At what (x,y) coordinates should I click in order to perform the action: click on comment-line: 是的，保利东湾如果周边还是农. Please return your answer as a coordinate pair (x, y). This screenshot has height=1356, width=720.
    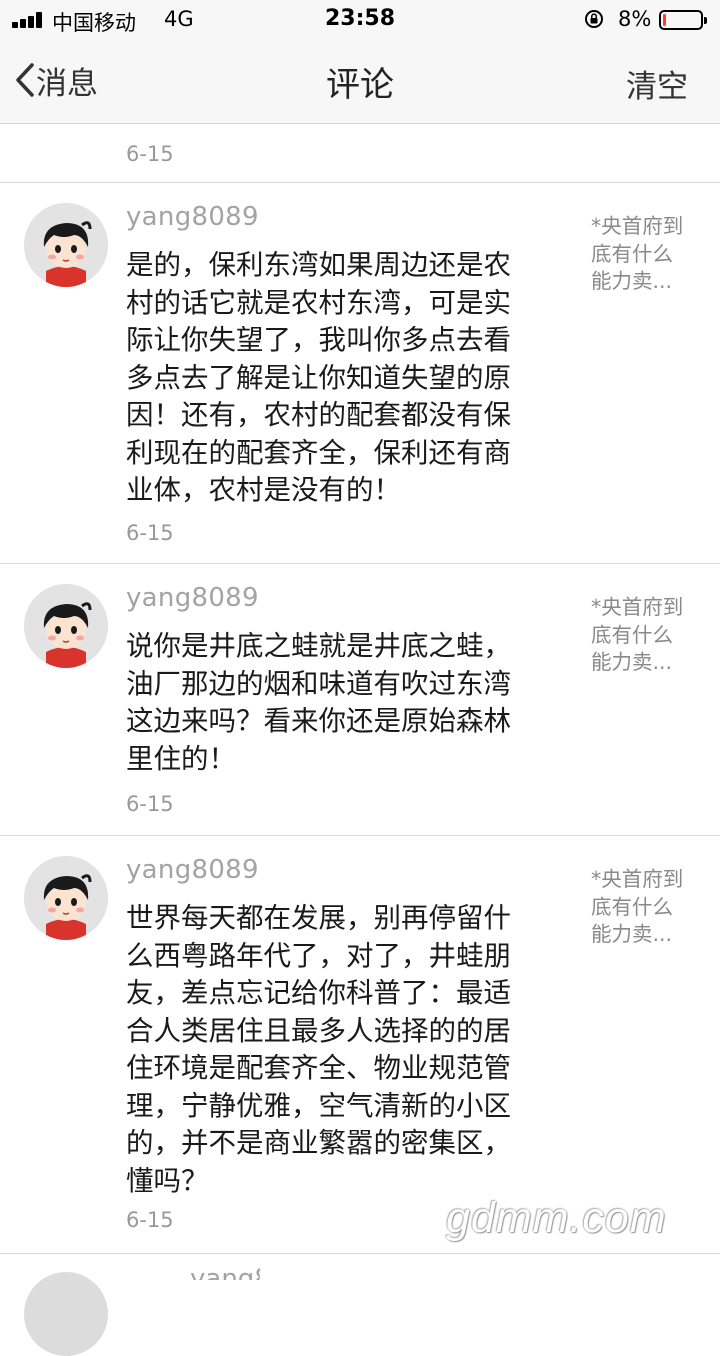
    Looking at the image, I should click on (318, 265).